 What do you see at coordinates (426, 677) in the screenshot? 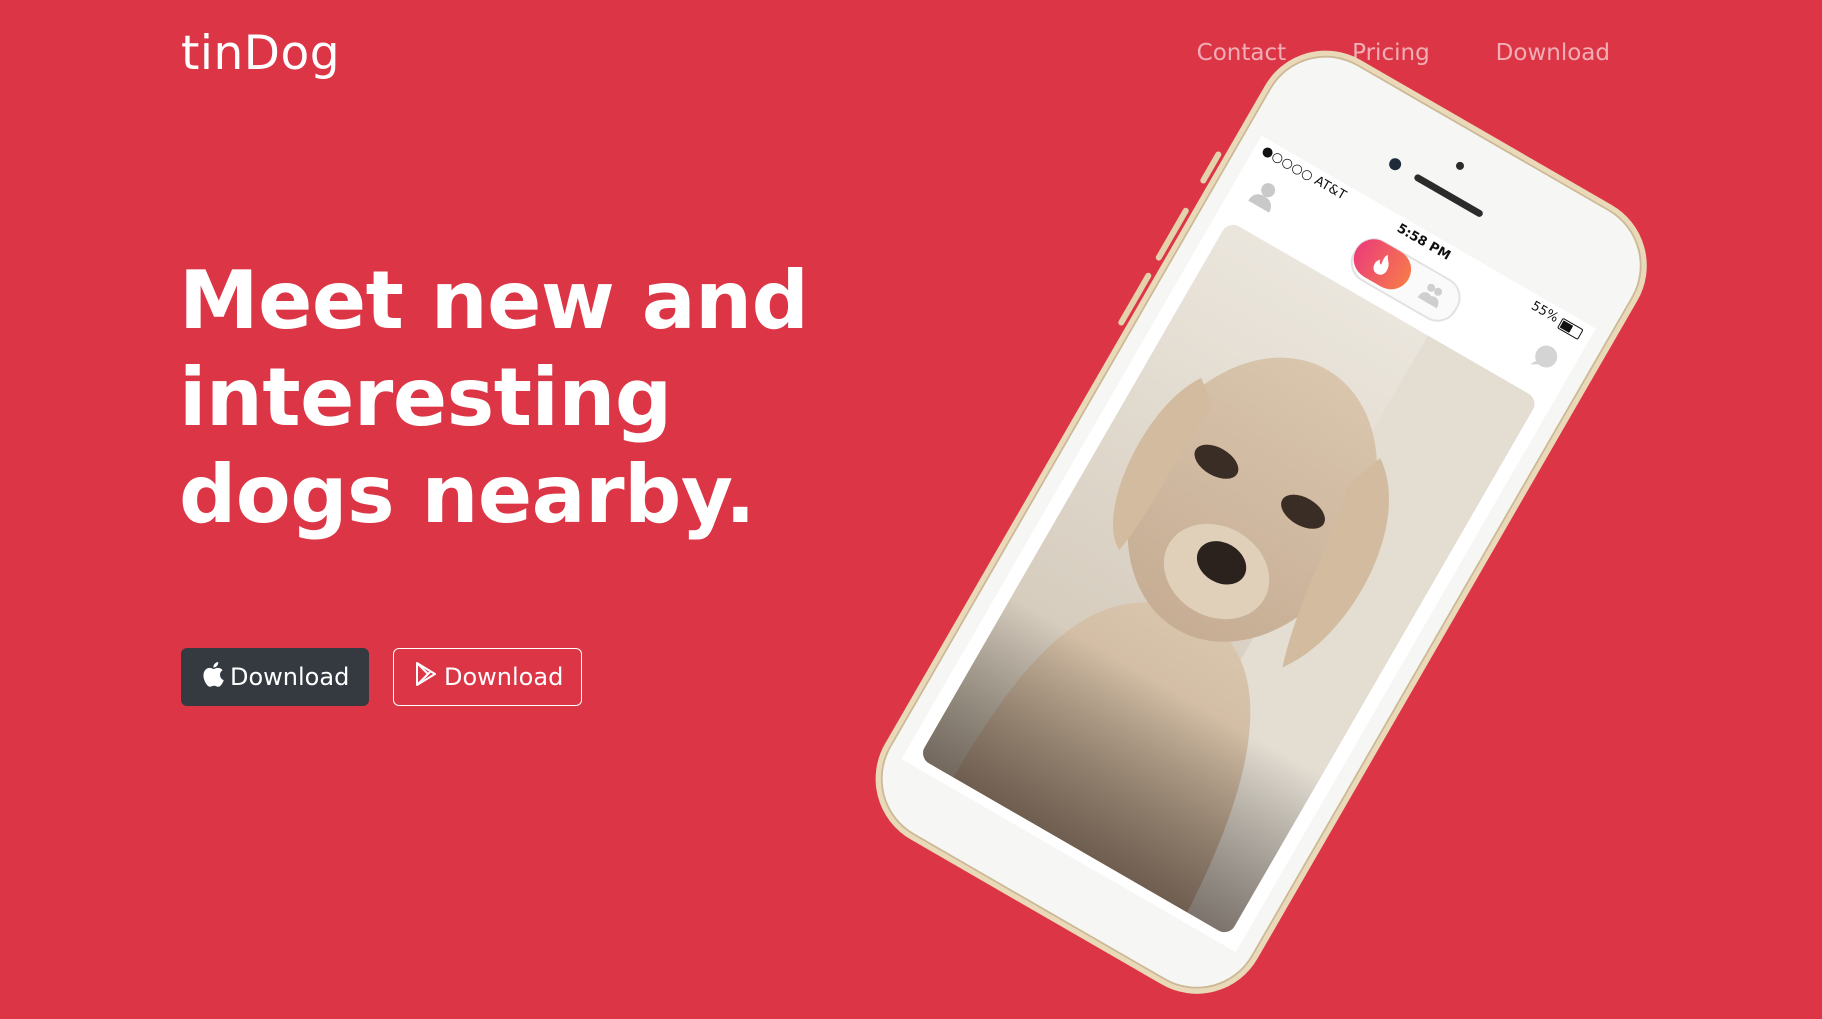
I see `google-play-icon` at bounding box center [426, 677].